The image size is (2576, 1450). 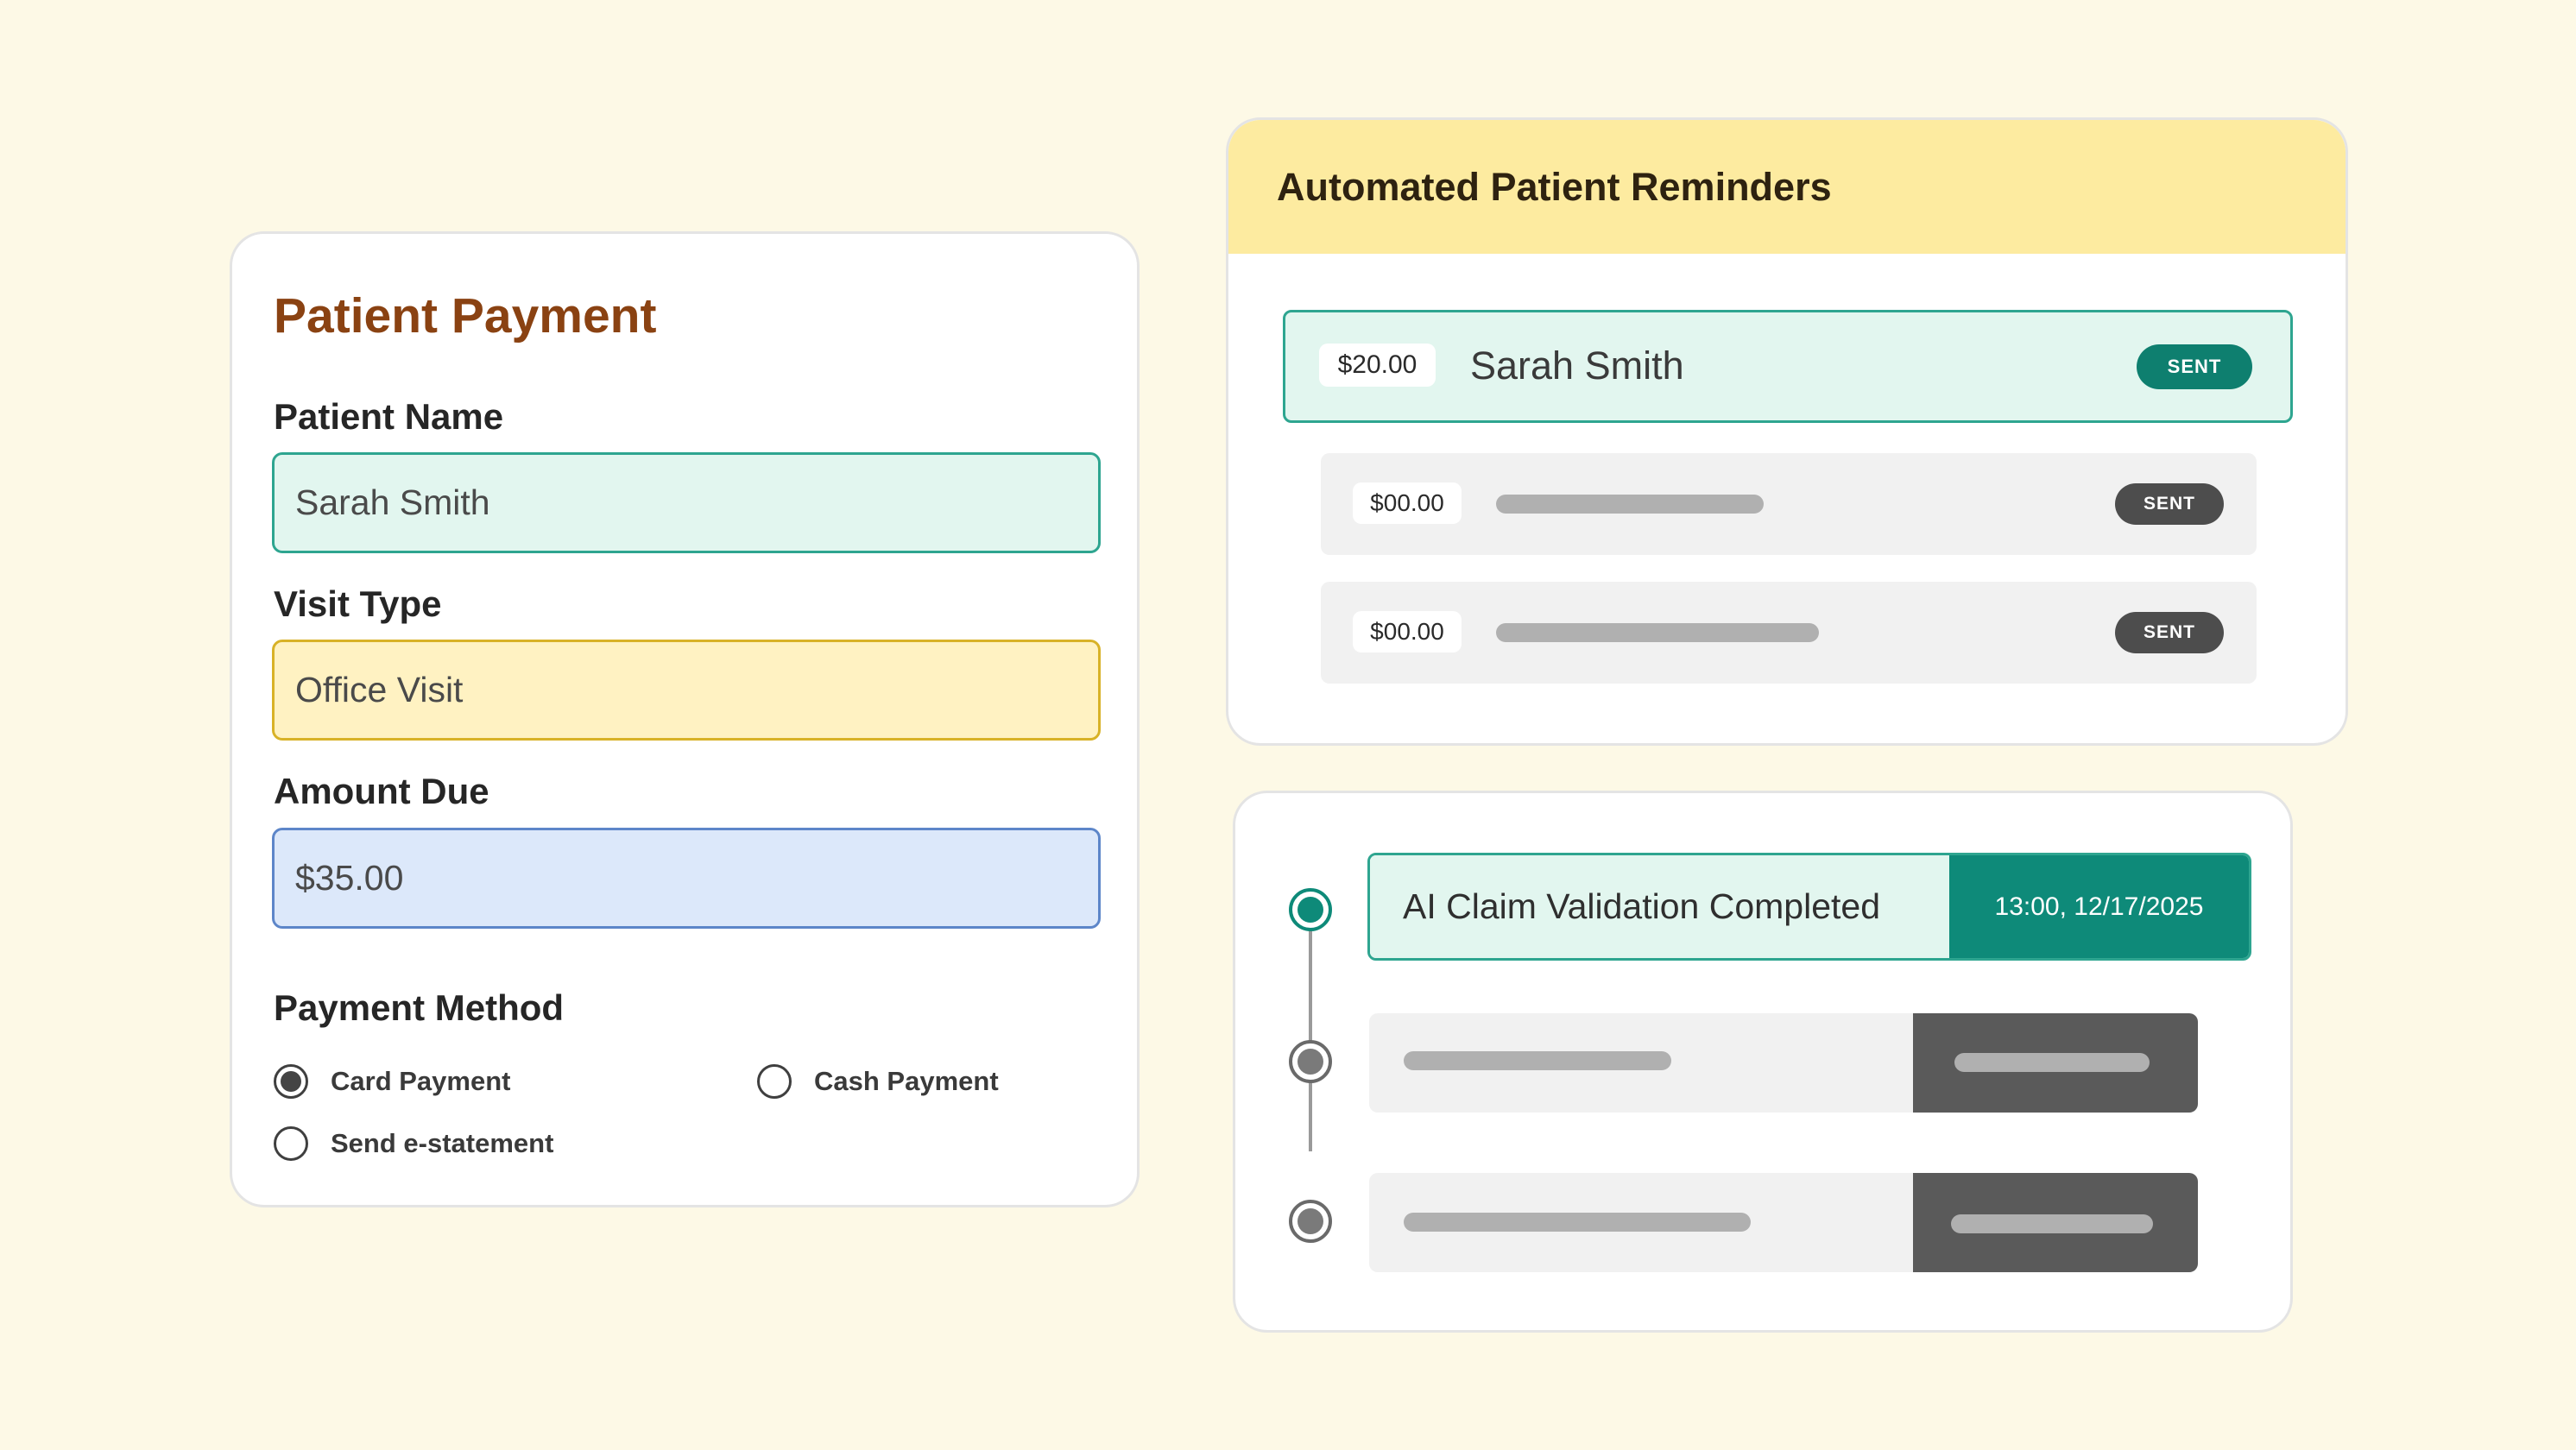 I want to click on timeline-node-active-icon, so click(x=1310, y=910).